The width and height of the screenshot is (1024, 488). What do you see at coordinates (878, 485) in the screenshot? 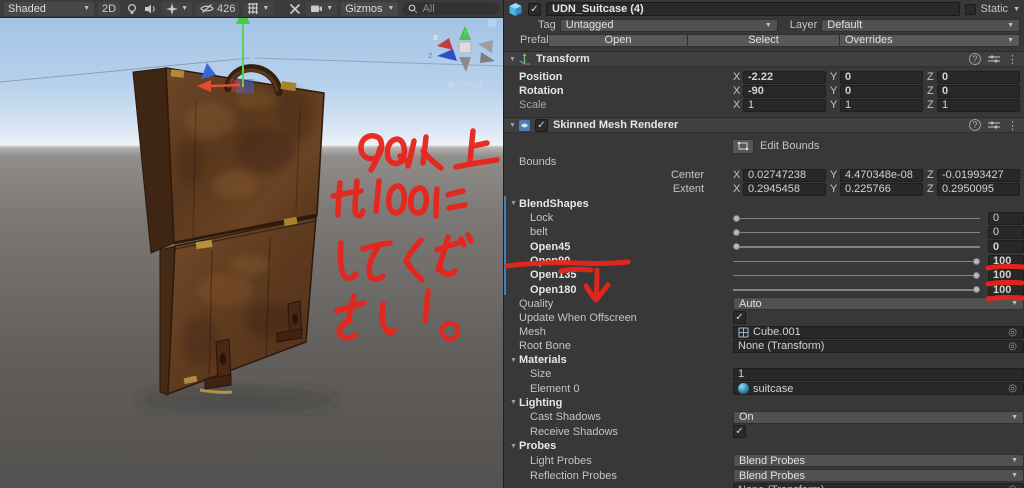
I see `anchor-override-field: None (Transform) ◎` at bounding box center [878, 485].